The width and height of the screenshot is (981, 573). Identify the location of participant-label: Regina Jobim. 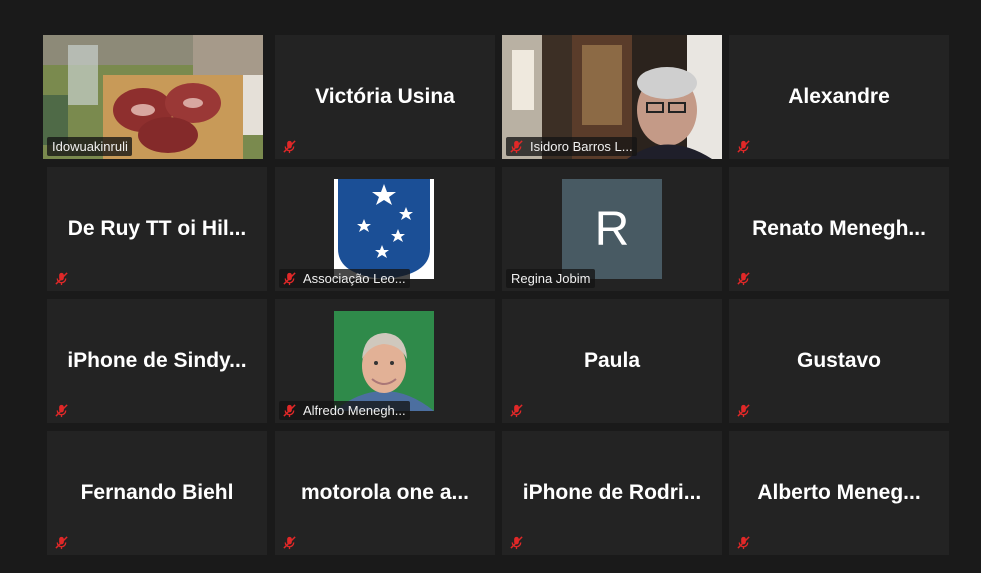
(550, 278).